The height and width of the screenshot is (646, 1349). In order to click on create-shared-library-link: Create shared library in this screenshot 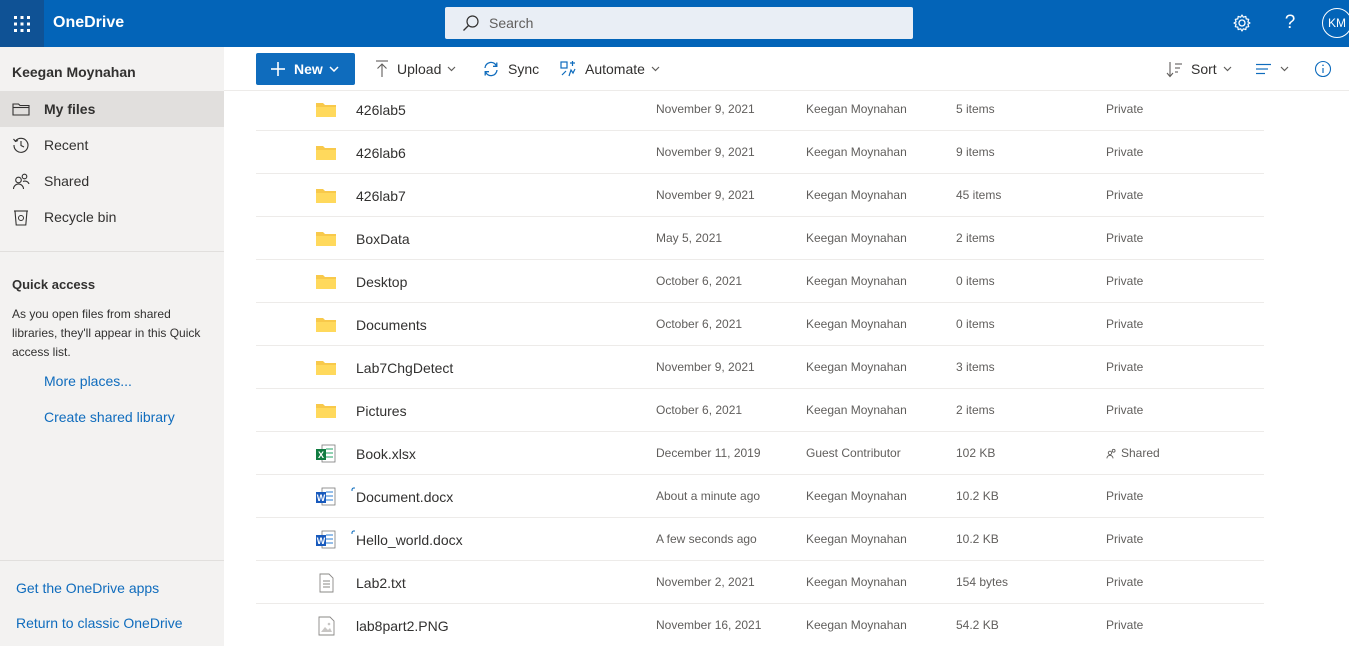, I will do `click(109, 417)`.